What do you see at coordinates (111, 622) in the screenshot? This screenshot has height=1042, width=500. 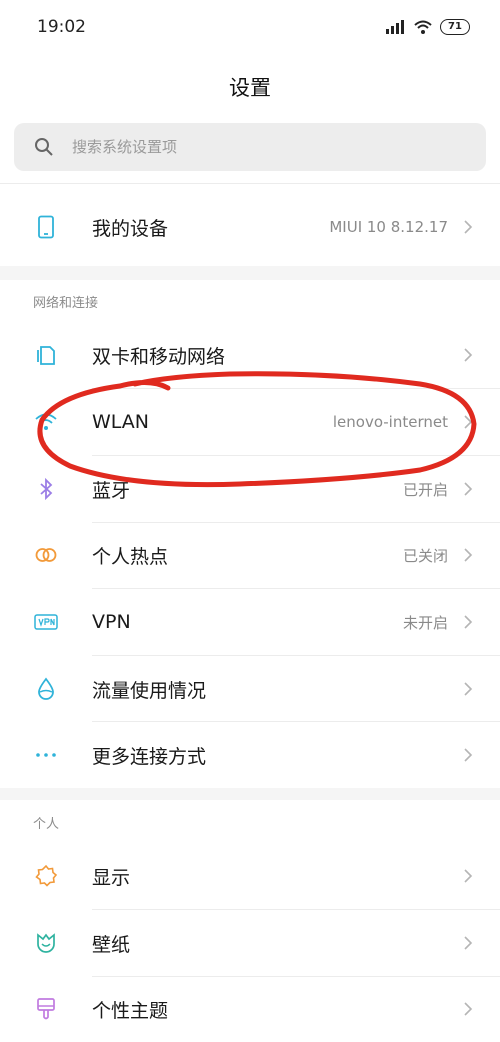 I see `vpn-label: VPN` at bounding box center [111, 622].